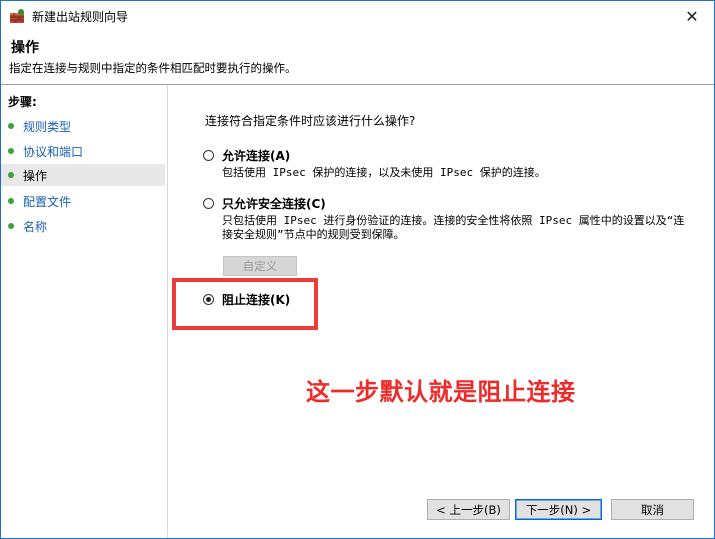  What do you see at coordinates (22, 102) in the screenshot?
I see `steps-label: 步骤:` at bounding box center [22, 102].